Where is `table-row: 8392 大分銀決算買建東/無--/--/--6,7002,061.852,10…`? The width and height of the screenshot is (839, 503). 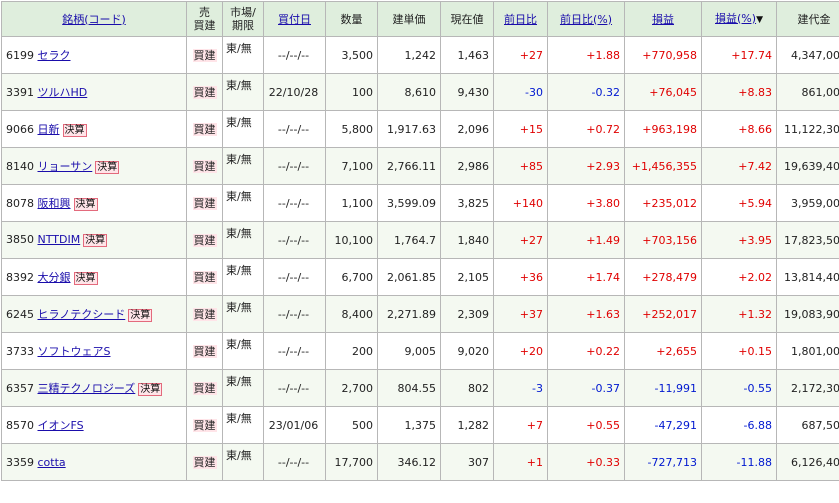 table-row: 8392 大分銀決算買建東/無--/--/--6,7002,061.852,10… is located at coordinates (420, 277).